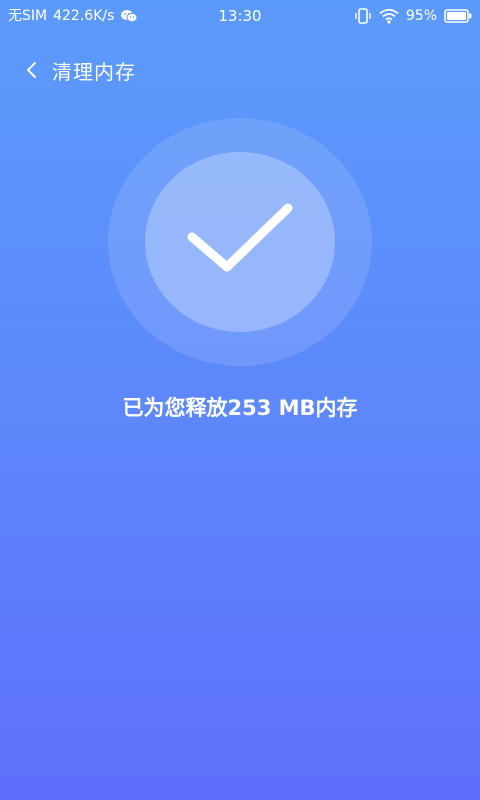 This screenshot has width=480, height=800. I want to click on status-right: 95%, so click(409, 16).